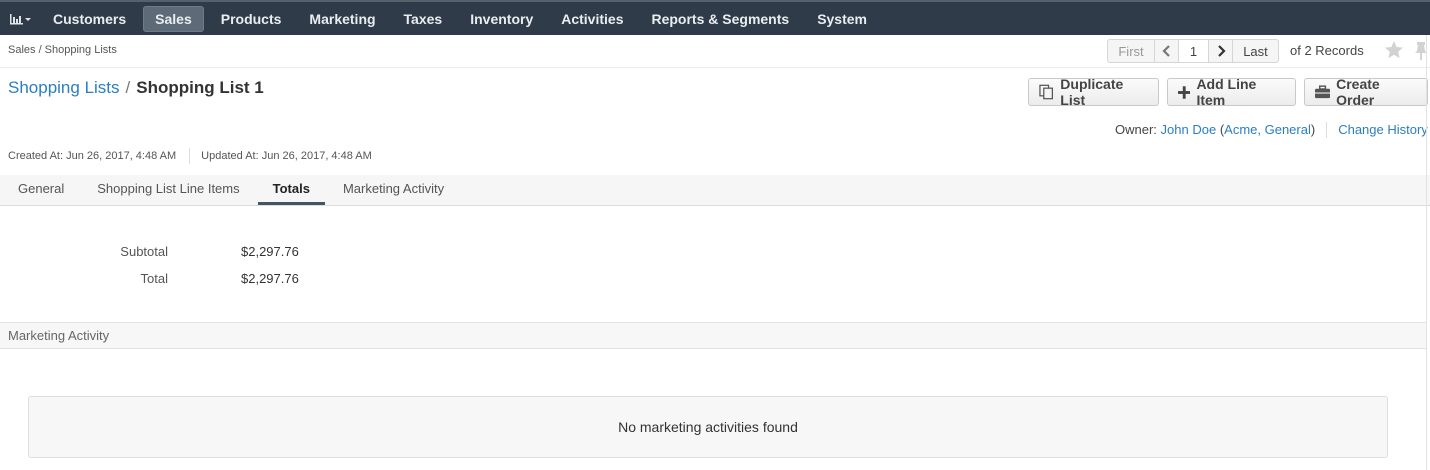  I want to click on nav-reports-segments: Reports & Segments, so click(720, 19).